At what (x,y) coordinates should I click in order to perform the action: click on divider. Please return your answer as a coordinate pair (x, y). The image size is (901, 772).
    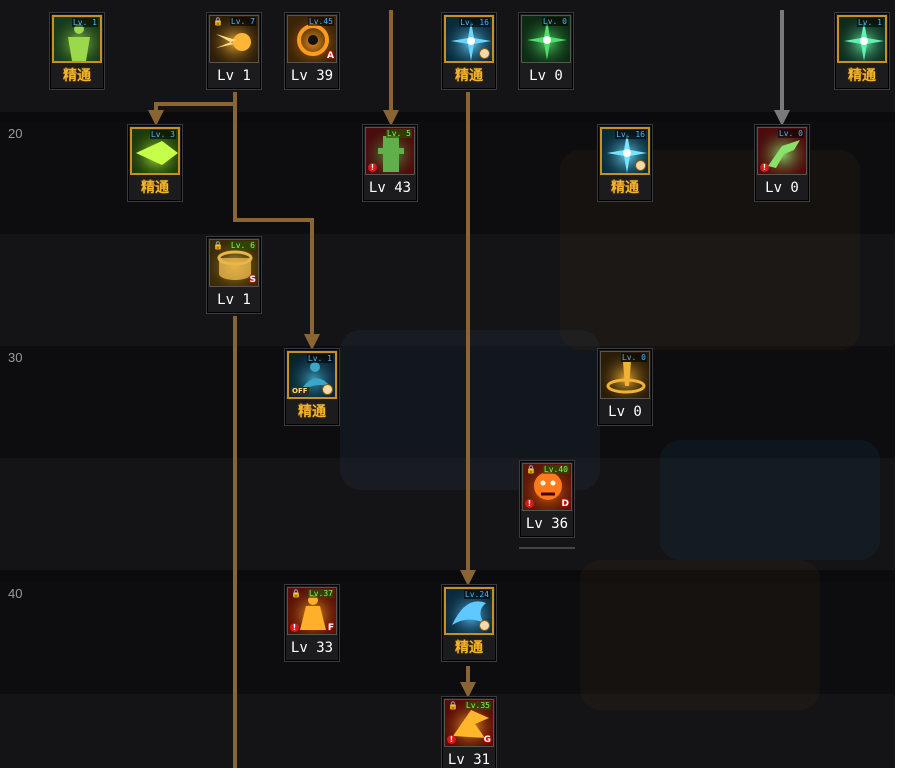
    Looking at the image, I should click on (547, 548).